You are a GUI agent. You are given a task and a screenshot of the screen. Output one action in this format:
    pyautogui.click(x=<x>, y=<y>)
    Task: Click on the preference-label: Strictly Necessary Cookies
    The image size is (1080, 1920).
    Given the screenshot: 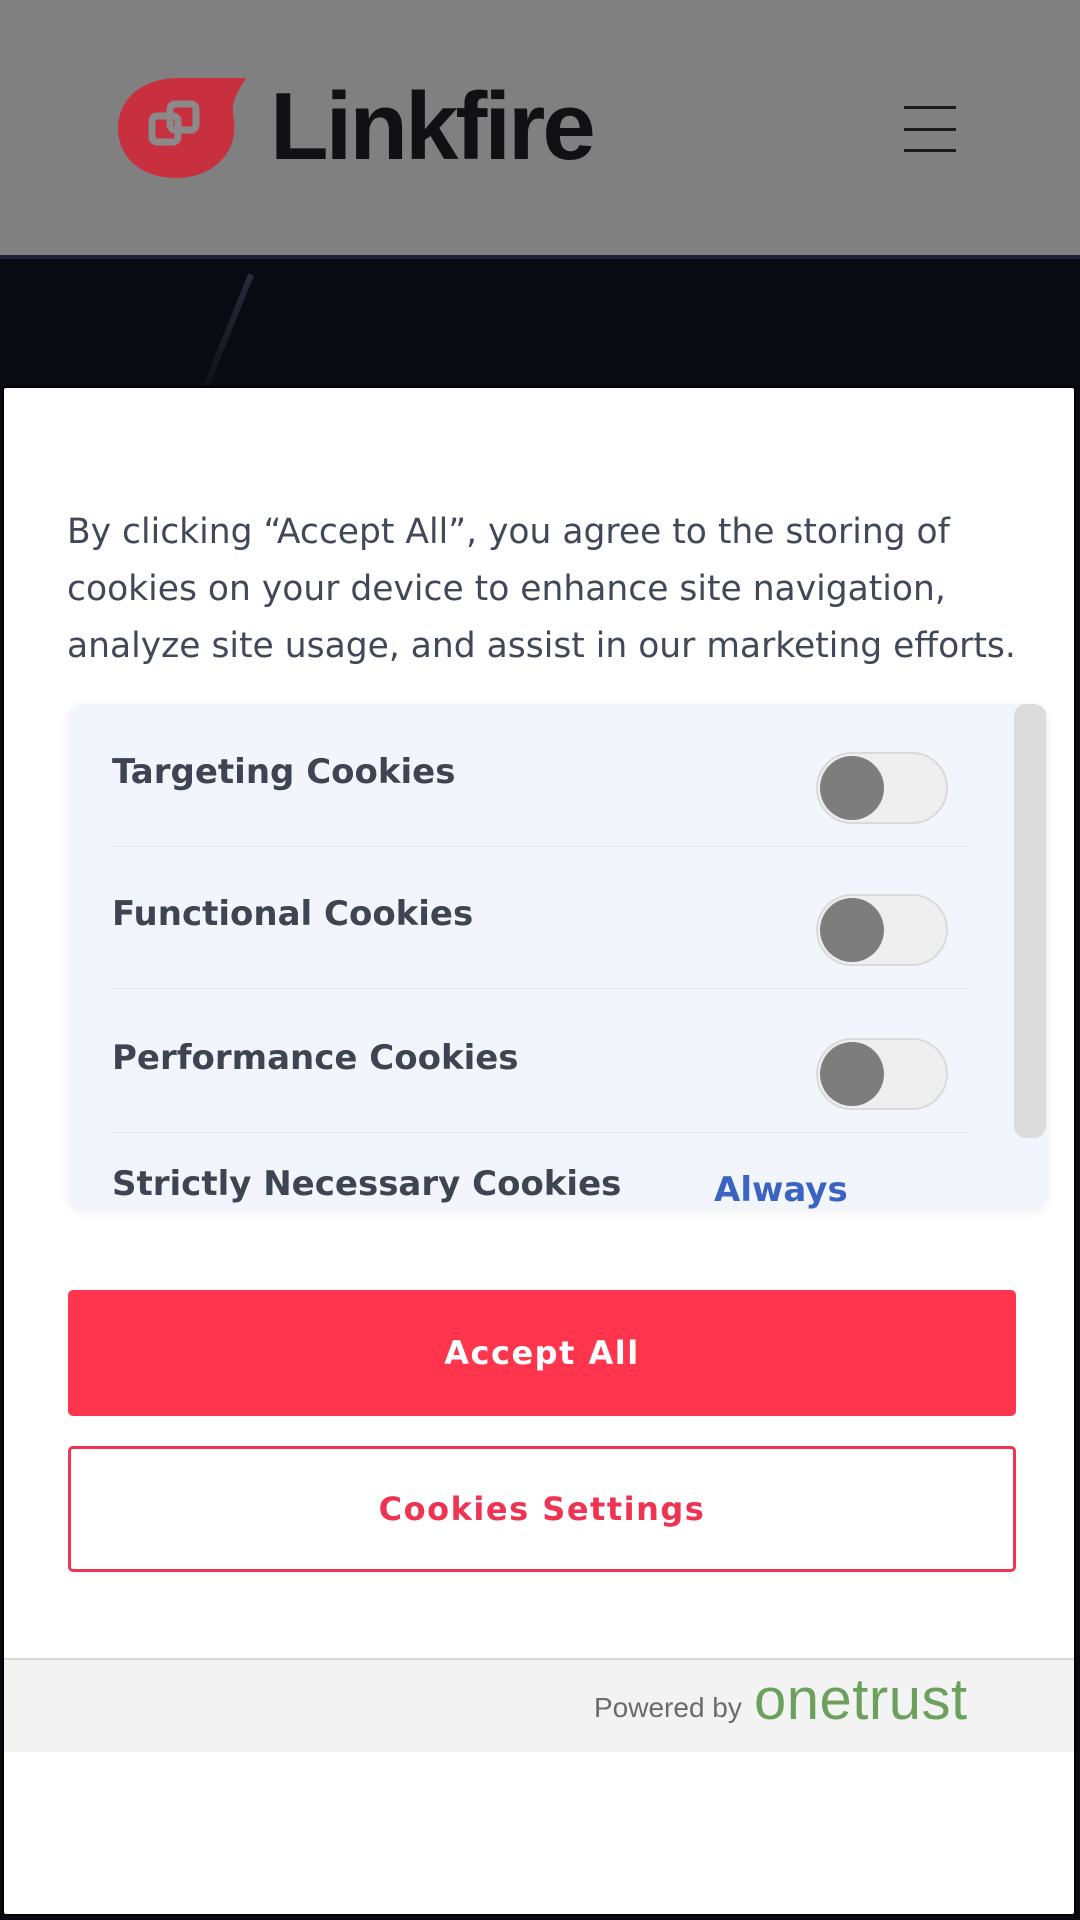 What is the action you would take?
    pyautogui.click(x=367, y=1184)
    